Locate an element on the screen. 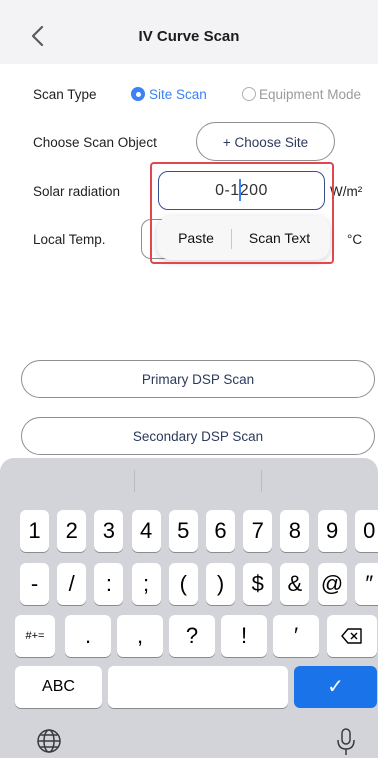 Image resolution: width=378 pixels, height=758 pixels. key: 8 is located at coordinates (295, 531).